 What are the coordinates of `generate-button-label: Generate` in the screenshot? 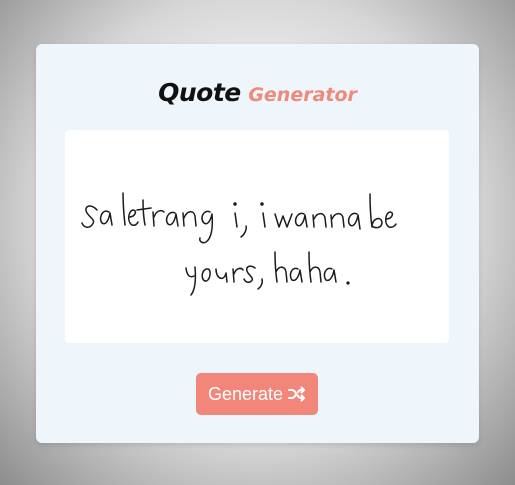 It's located at (245, 393).